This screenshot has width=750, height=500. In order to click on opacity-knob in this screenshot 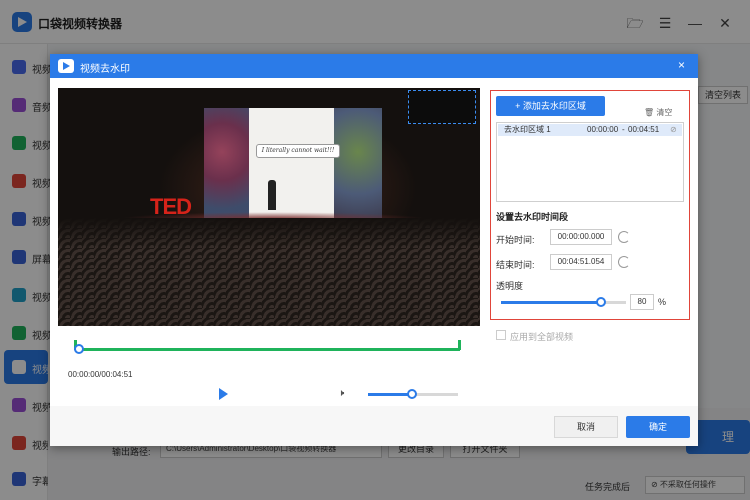, I will do `click(601, 302)`.